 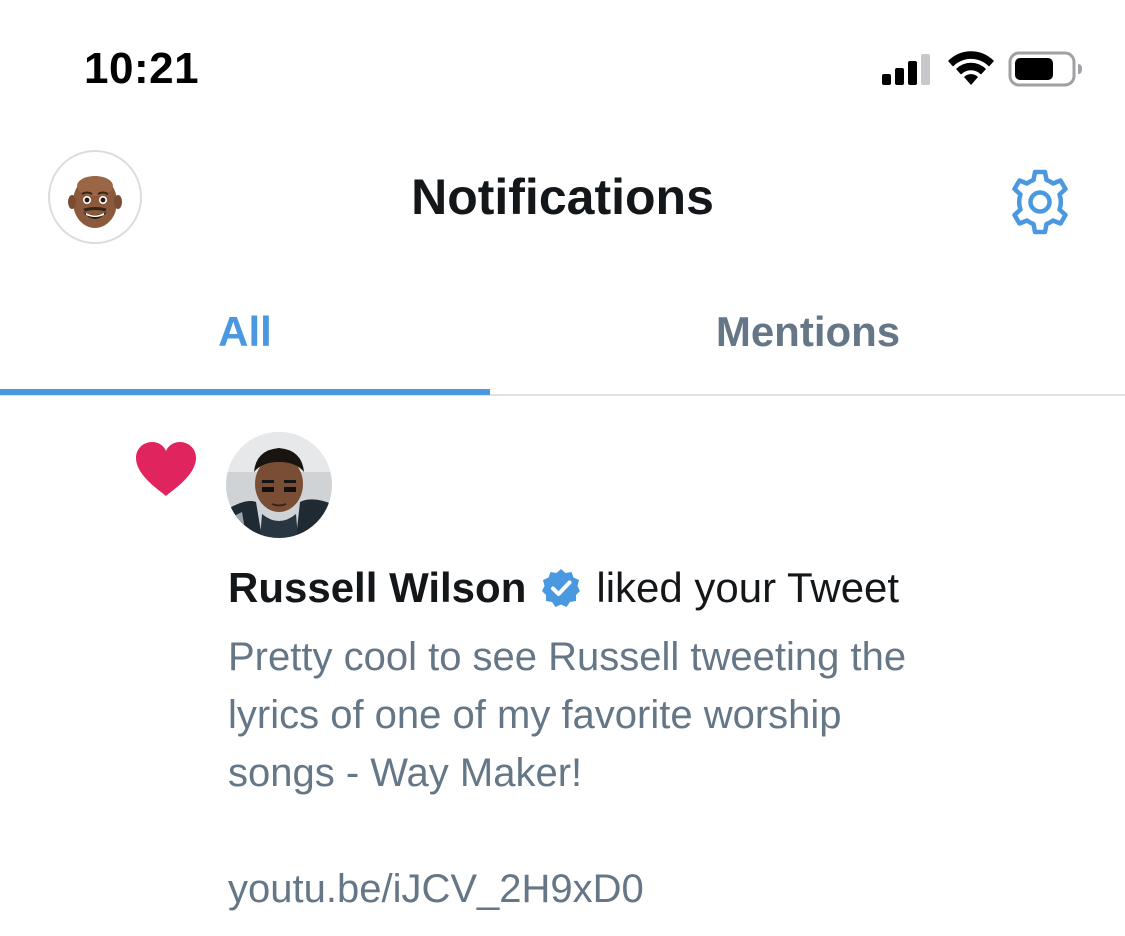 I want to click on header: Notifications, so click(x=562, y=200).